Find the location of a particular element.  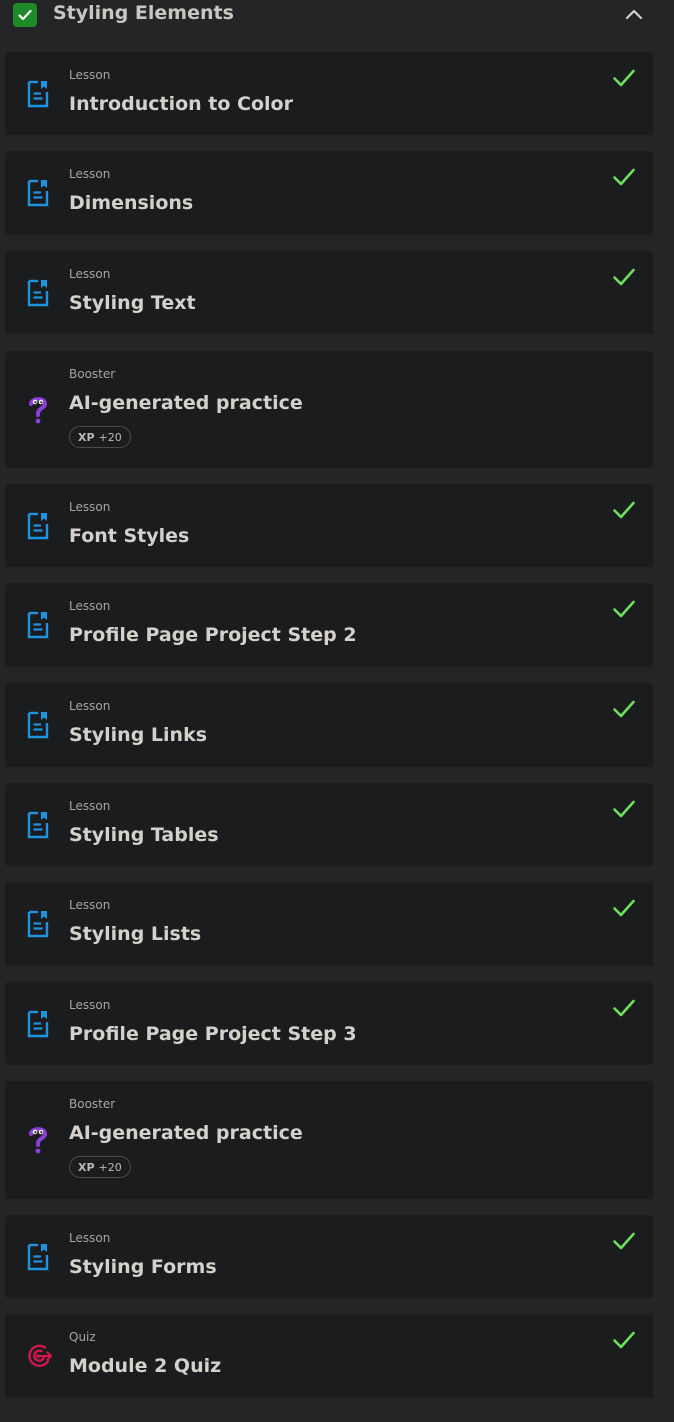

item-title: Introduction to Color is located at coordinates (181, 104).